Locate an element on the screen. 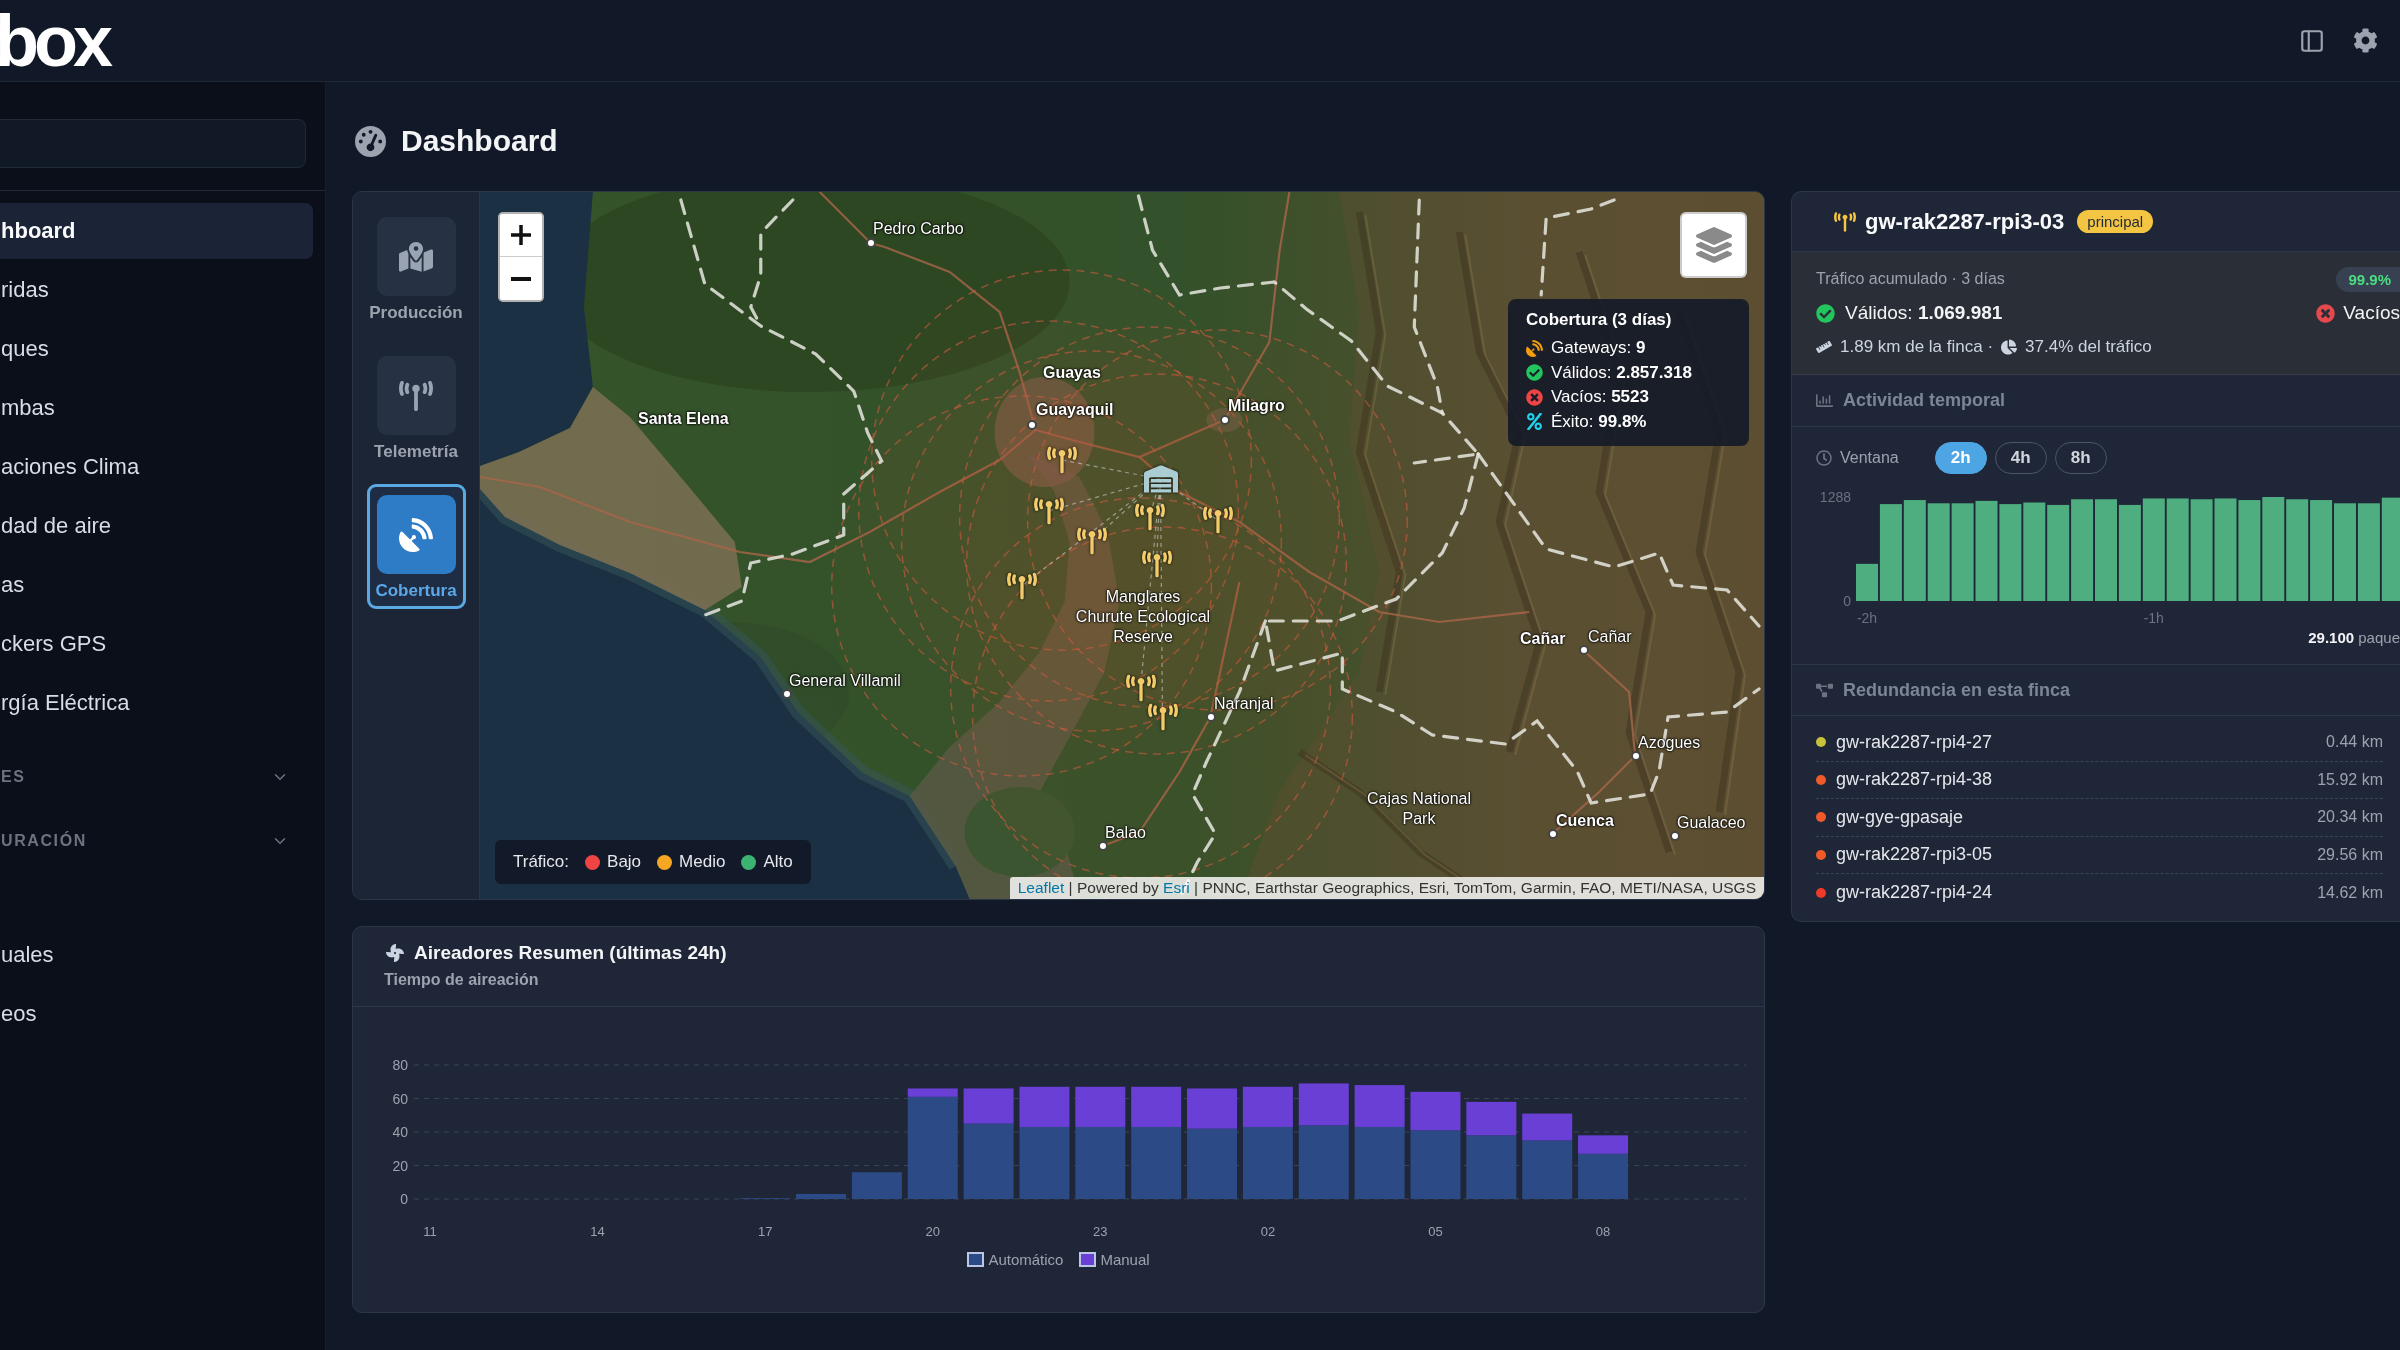 The width and height of the screenshot is (2400, 1350). empty-count: Vacíos is located at coordinates (2371, 313).